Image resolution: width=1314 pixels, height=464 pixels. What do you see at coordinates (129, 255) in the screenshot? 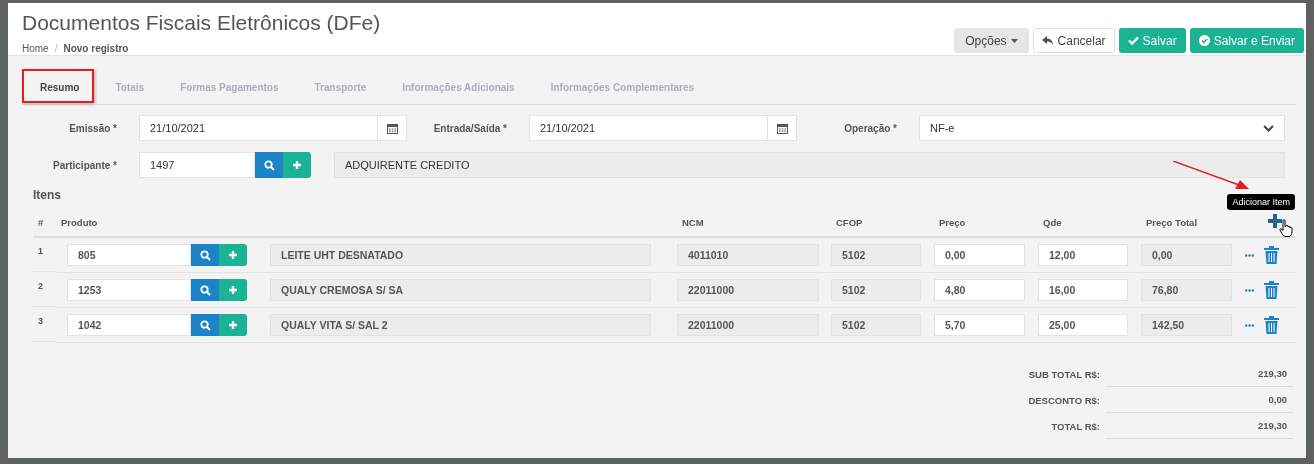
I see `product-code-field: 805` at bounding box center [129, 255].